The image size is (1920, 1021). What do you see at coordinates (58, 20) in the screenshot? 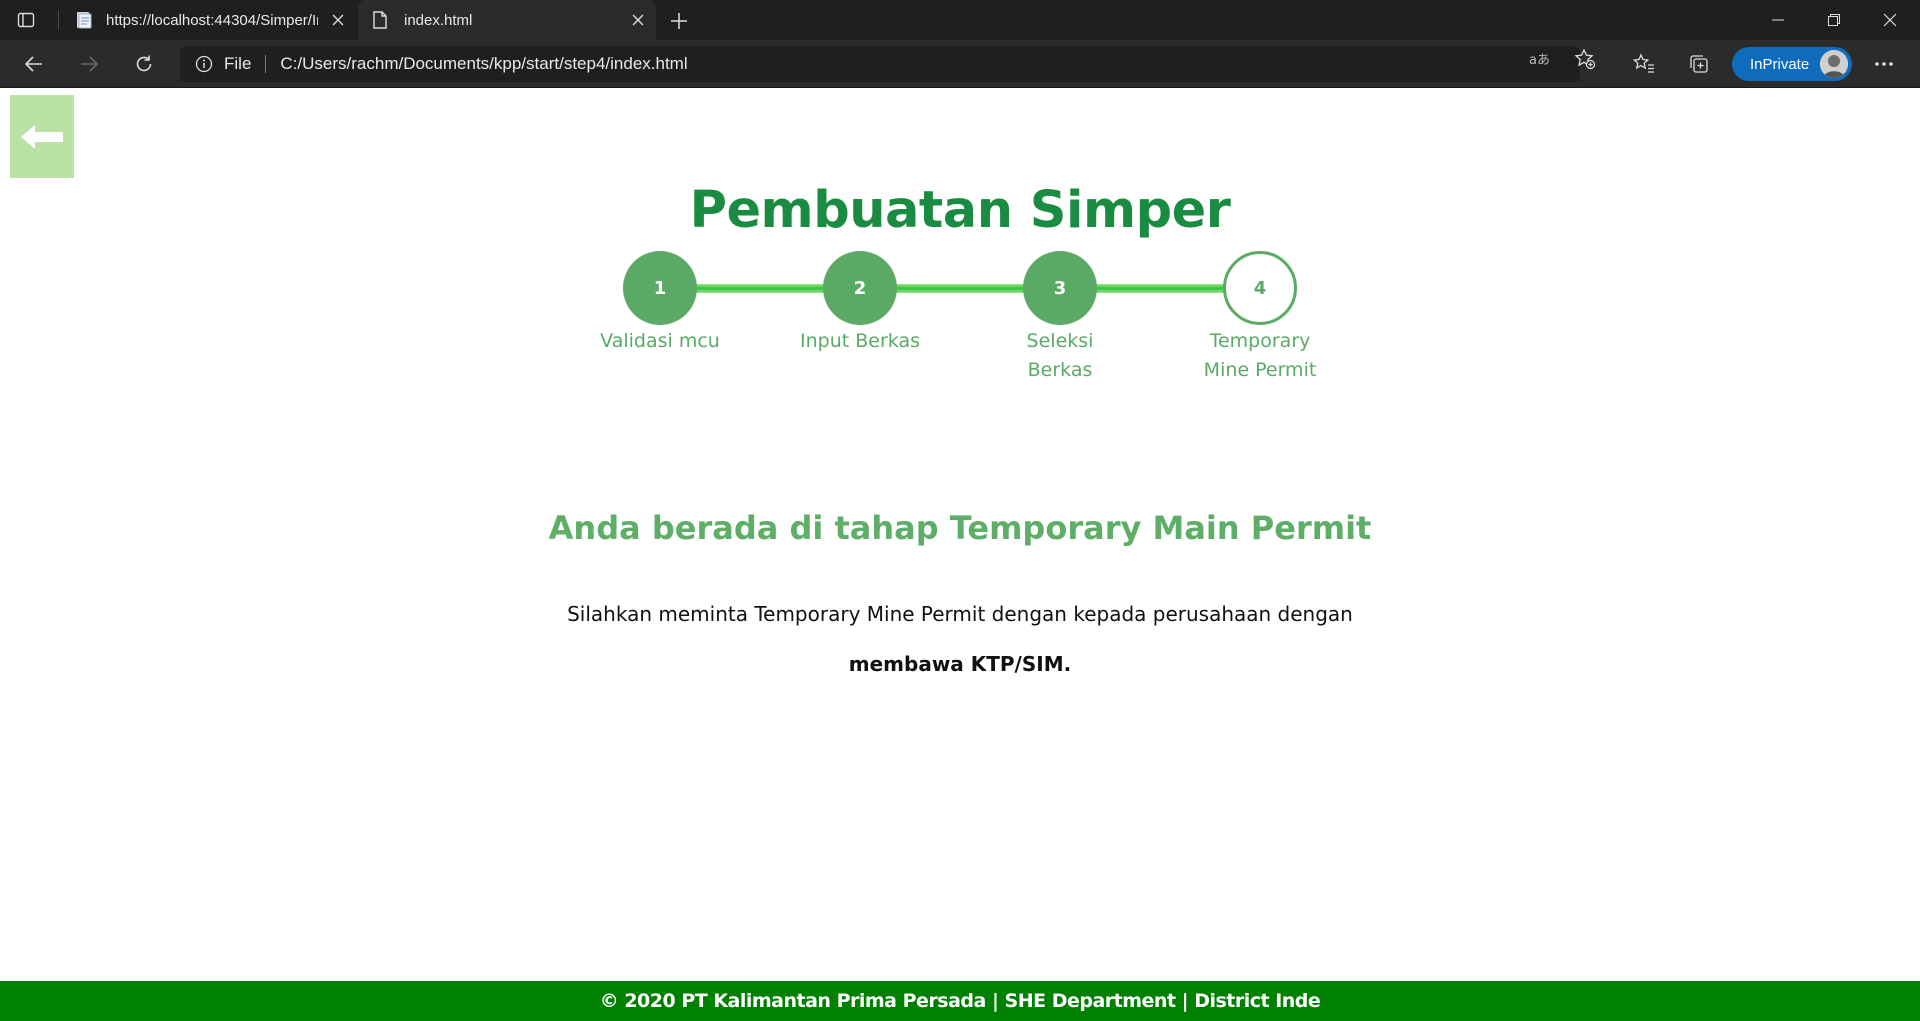
I see `tab-separator` at bounding box center [58, 20].